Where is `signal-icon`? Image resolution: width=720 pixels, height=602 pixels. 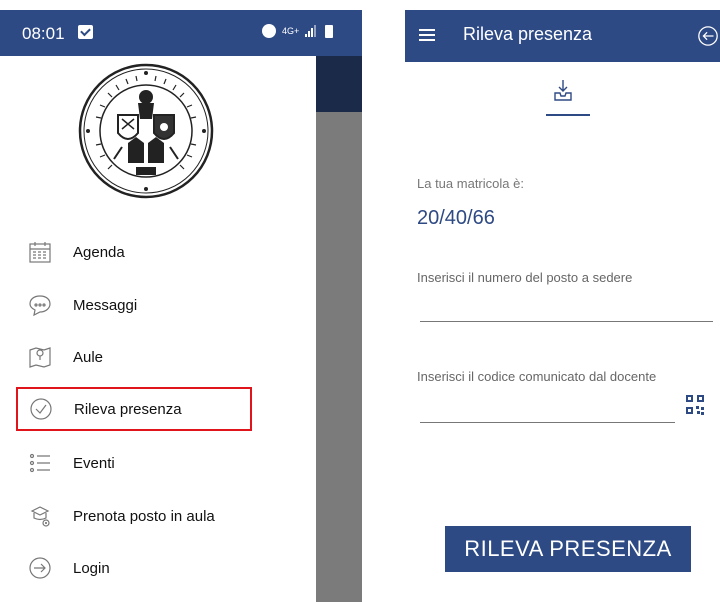
signal-icon is located at coordinates (312, 31).